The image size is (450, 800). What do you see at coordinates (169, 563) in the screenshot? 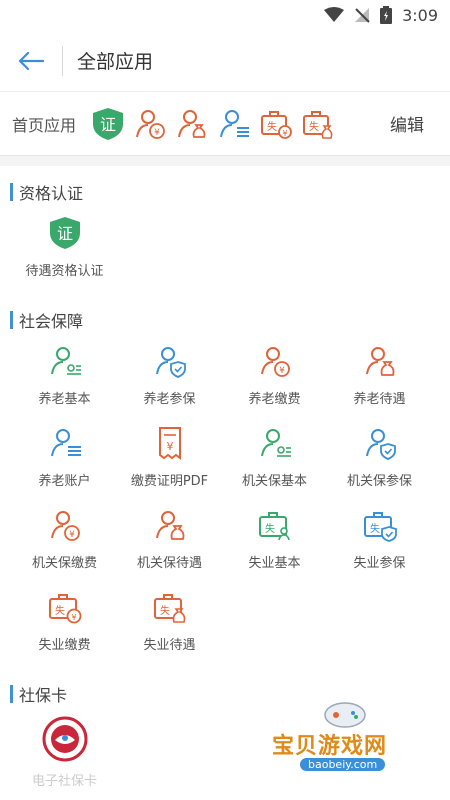
I see `app-tile-label: 机关保待遇` at bounding box center [169, 563].